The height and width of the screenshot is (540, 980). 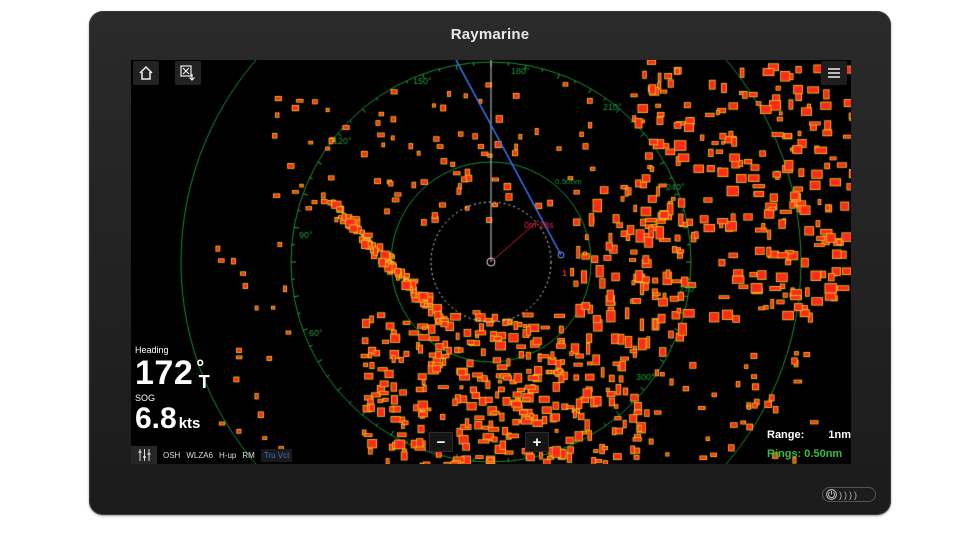 What do you see at coordinates (199, 455) in the screenshot?
I see `status-wlza6: WLZA6` at bounding box center [199, 455].